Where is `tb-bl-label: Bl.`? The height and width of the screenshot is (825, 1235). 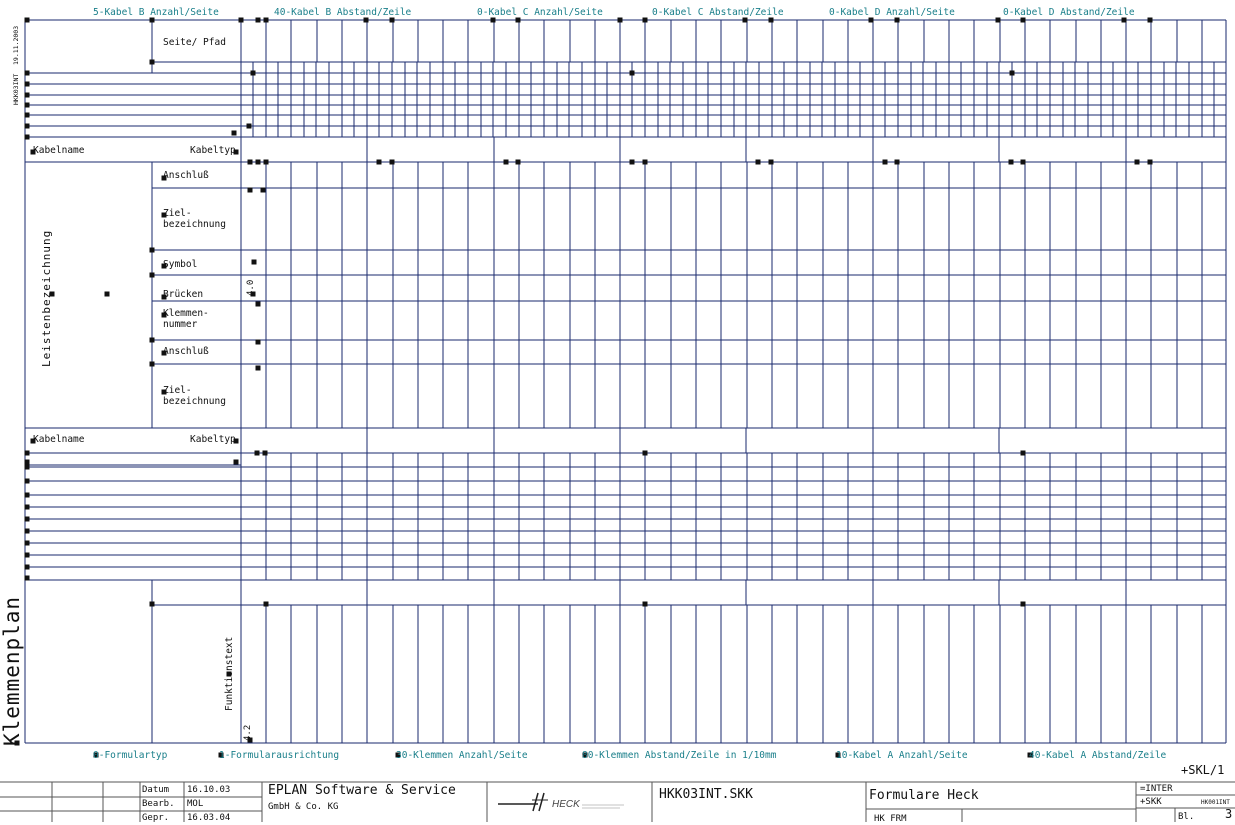 tb-bl-label: Bl. is located at coordinates (1186, 817).